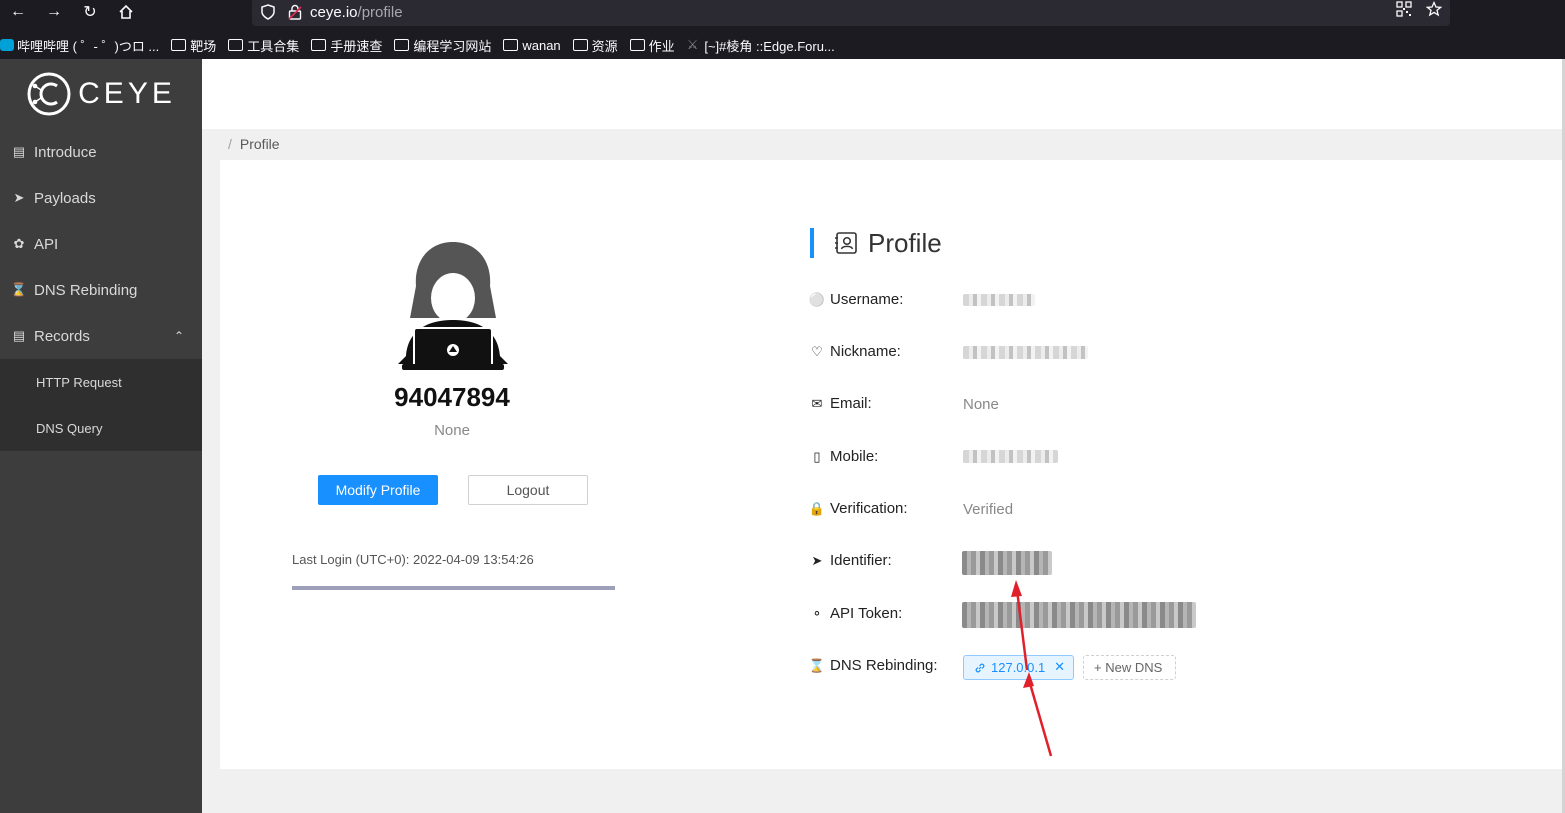 The width and height of the screenshot is (1565, 813). What do you see at coordinates (980, 667) in the screenshot?
I see `link-icon` at bounding box center [980, 667].